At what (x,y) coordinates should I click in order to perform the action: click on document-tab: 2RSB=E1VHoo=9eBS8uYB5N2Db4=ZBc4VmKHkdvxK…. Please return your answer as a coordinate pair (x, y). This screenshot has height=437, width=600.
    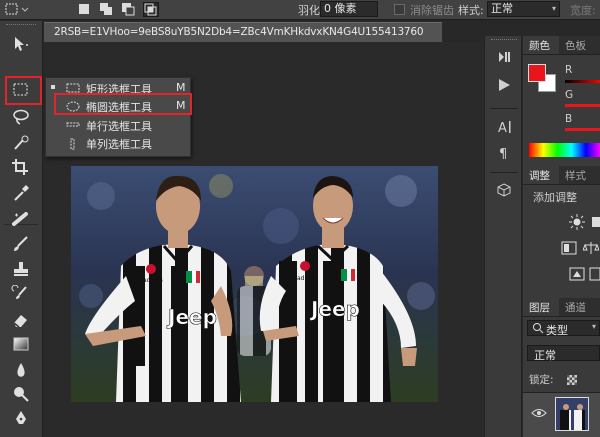
    Looking at the image, I should click on (243, 32).